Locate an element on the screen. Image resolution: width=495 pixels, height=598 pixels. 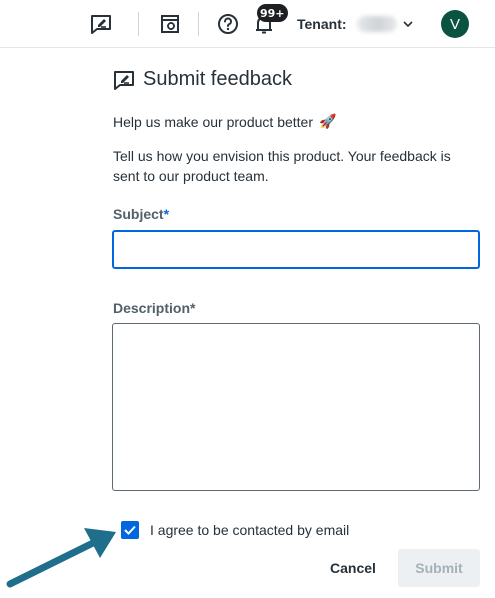
tenant-selector is located at coordinates (377, 24).